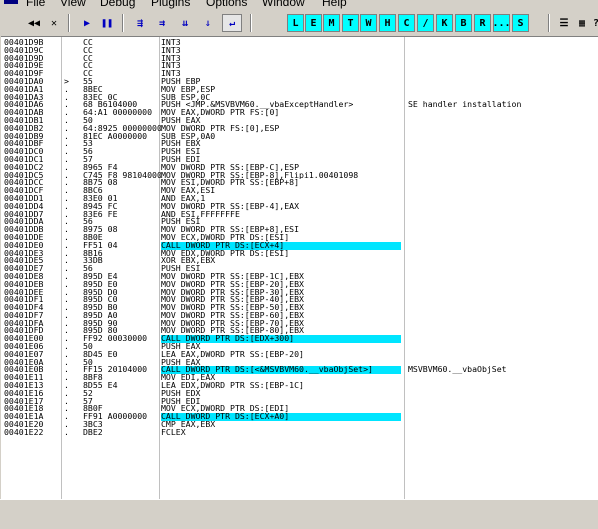  Describe the element at coordinates (162, 23) in the screenshot. I see `step-over-icon: ⇉` at that location.